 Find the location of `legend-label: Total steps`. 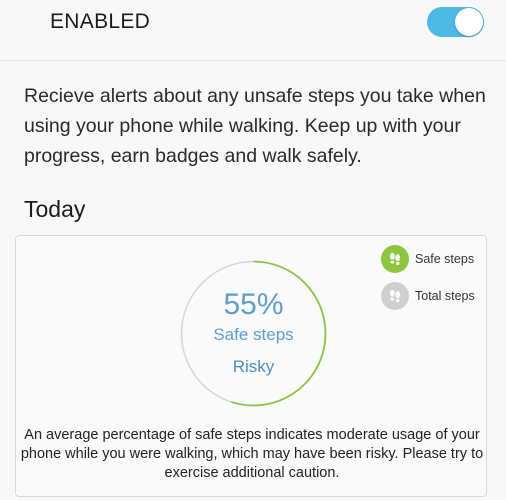

legend-label: Total steps is located at coordinates (445, 296).